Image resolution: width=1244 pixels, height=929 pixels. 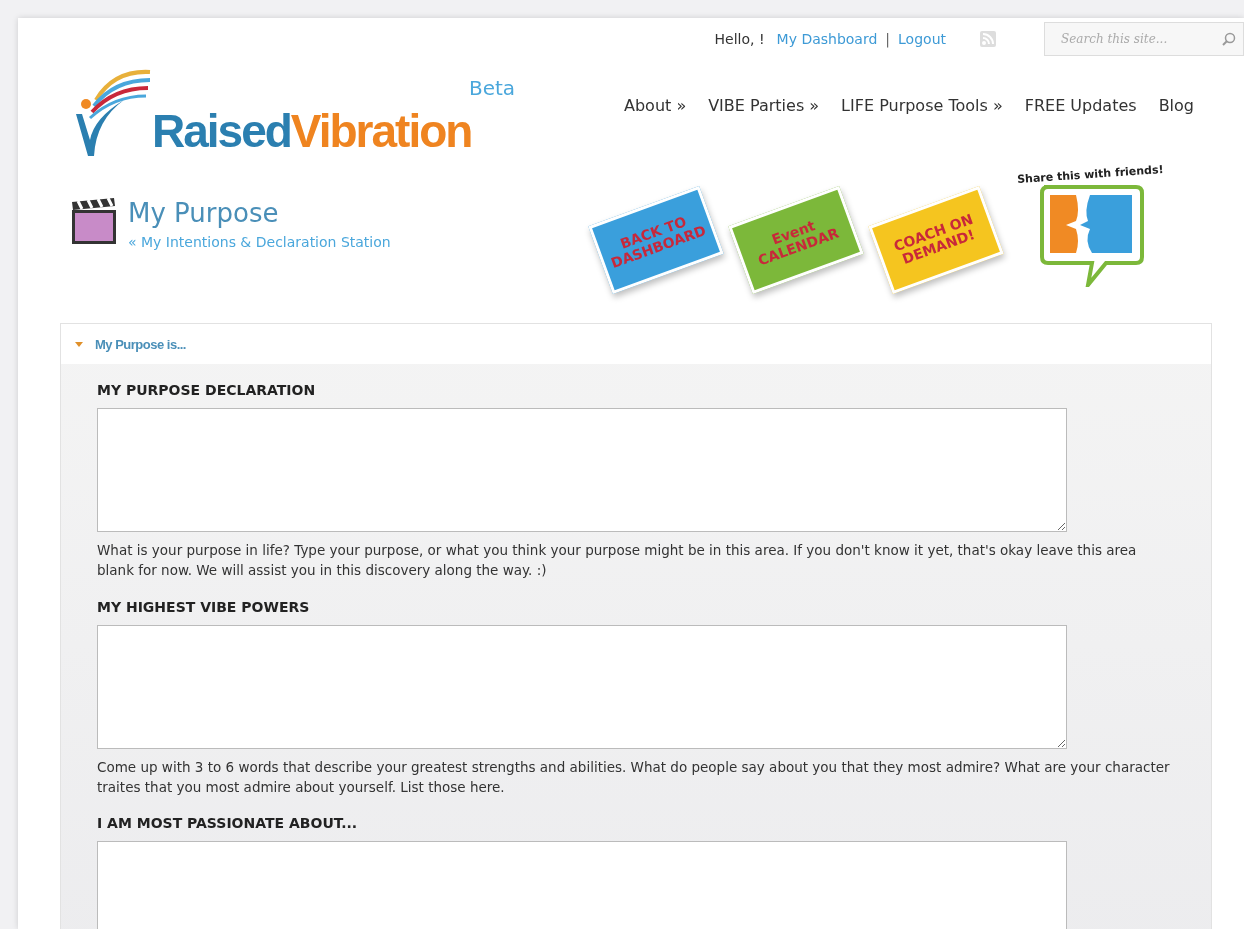 What do you see at coordinates (655, 105) in the screenshot?
I see `nav-link: About »` at bounding box center [655, 105].